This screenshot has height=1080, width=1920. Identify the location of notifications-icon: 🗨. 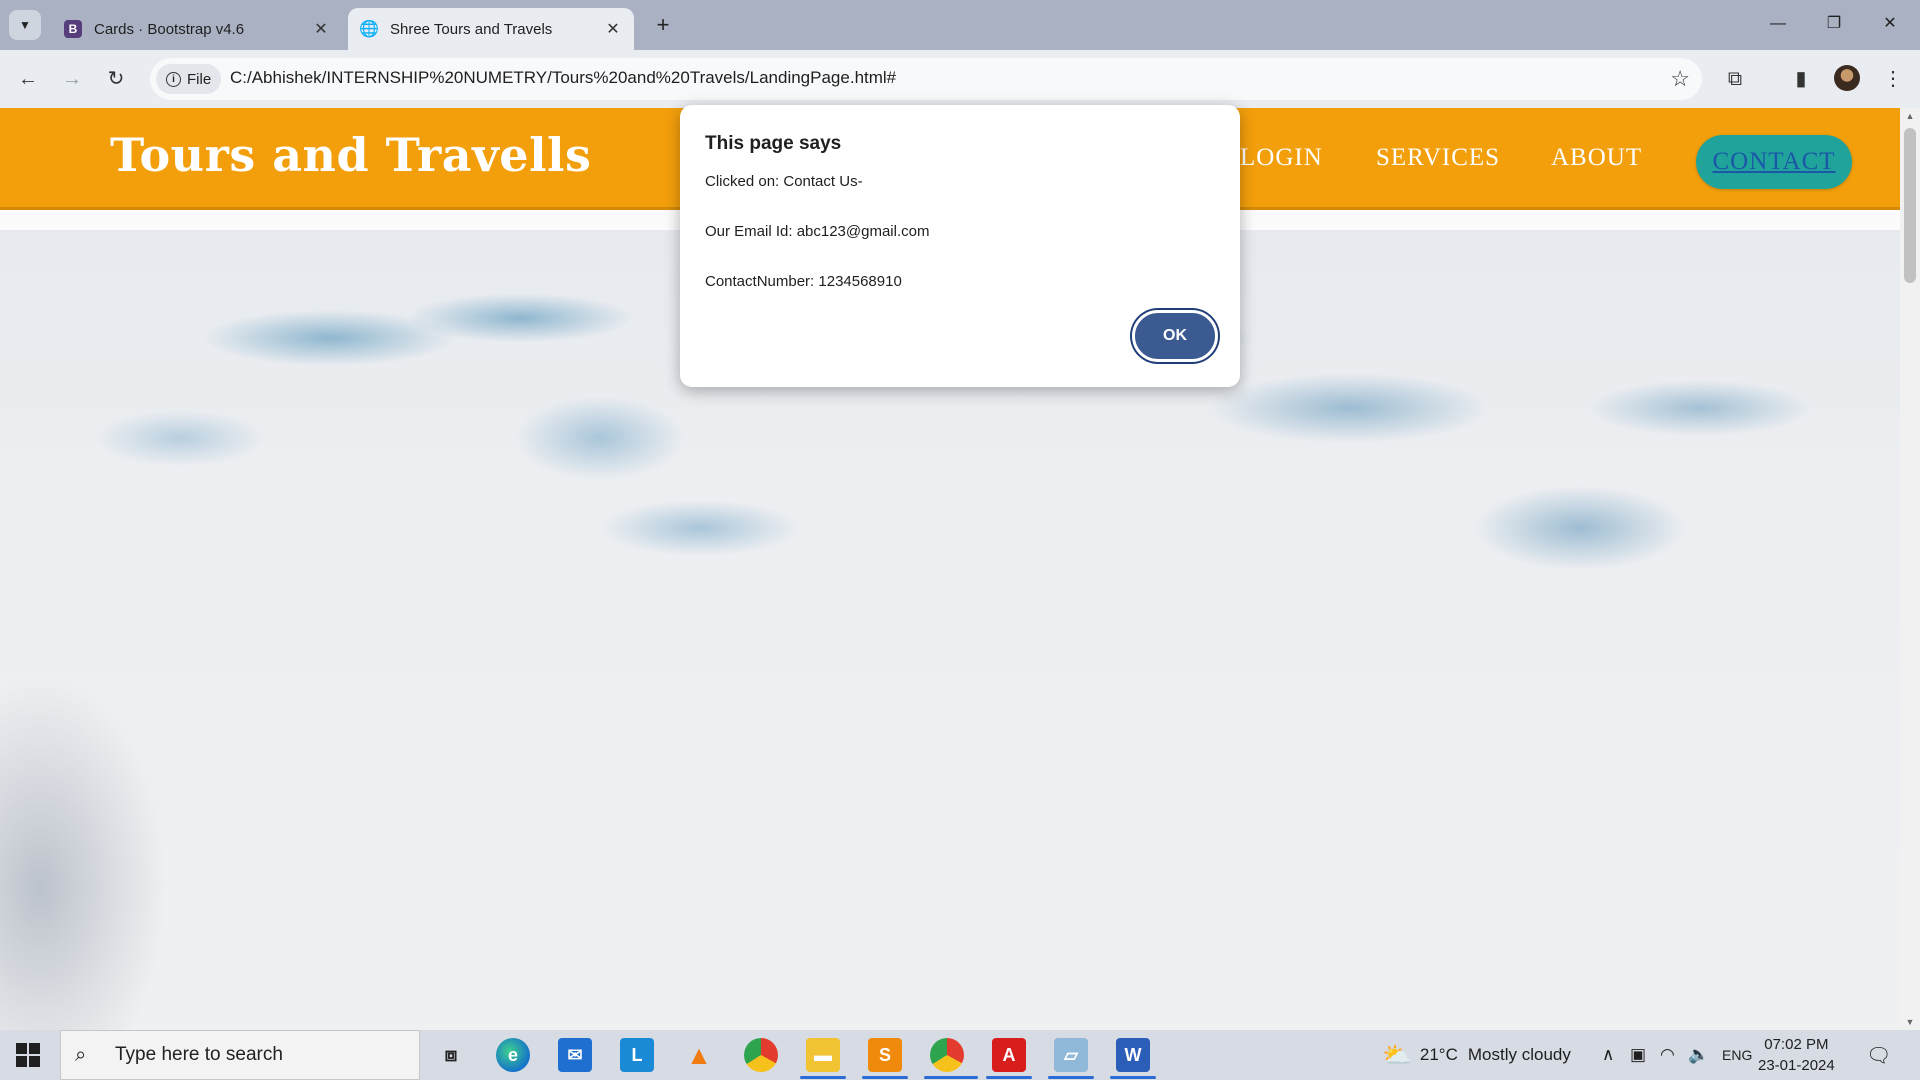
(1878, 1055).